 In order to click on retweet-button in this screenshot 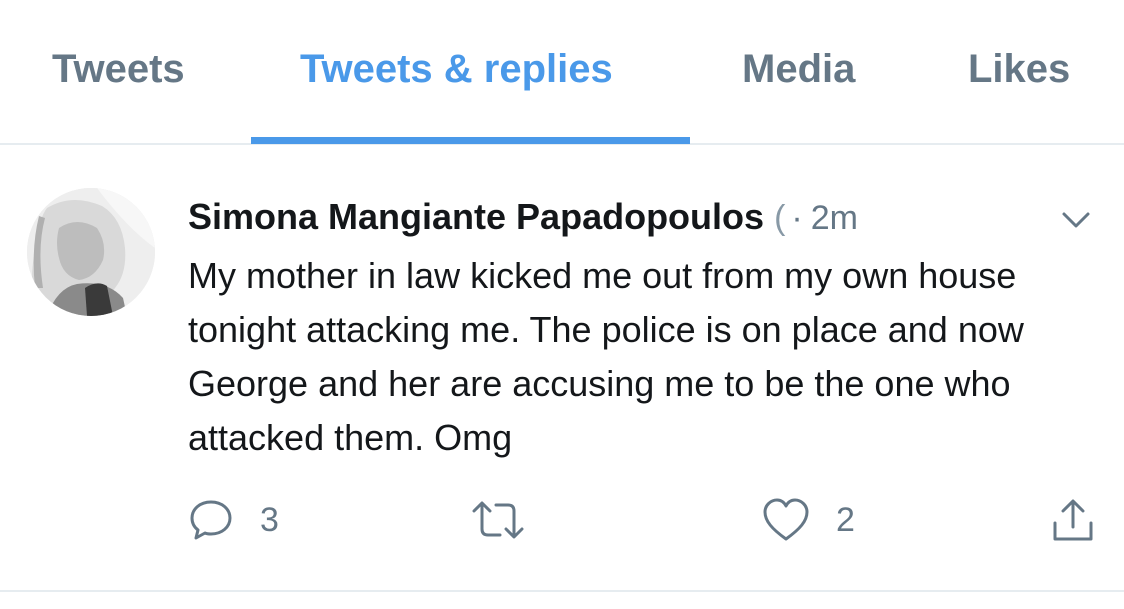, I will do `click(511, 520)`.